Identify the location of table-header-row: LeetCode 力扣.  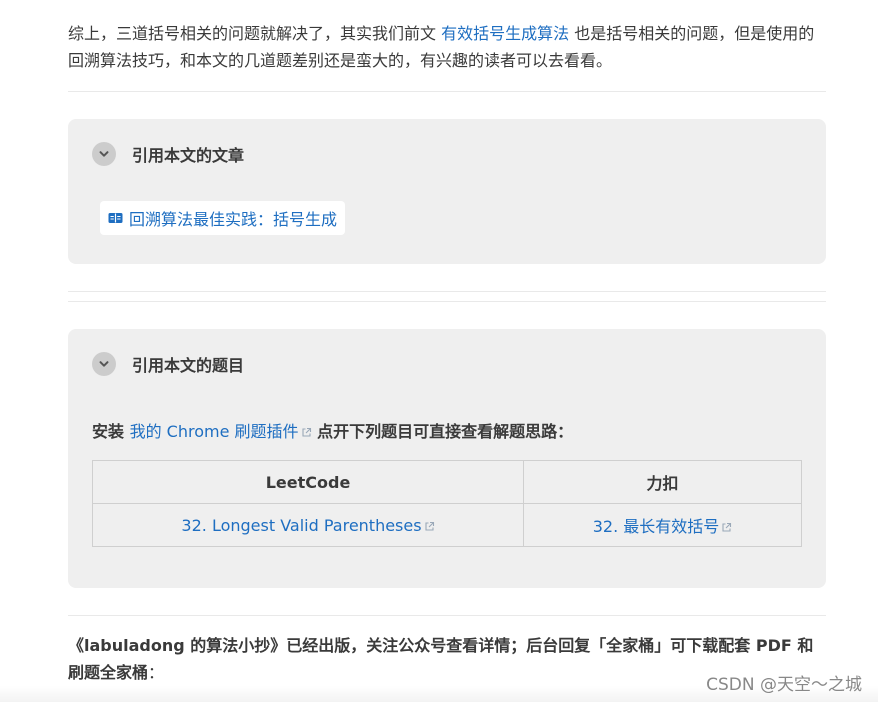
(447, 482).